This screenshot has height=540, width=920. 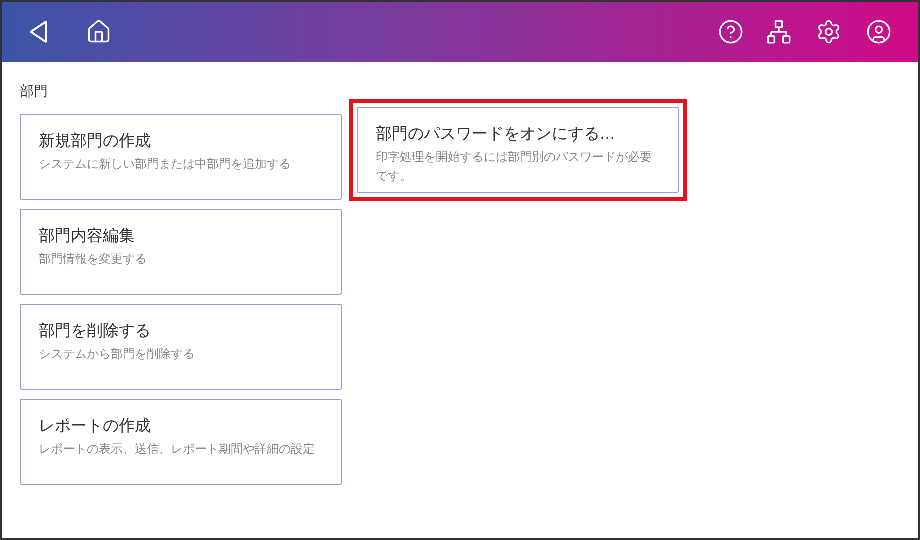 I want to click on card-title: 部門内容編集, so click(x=87, y=236).